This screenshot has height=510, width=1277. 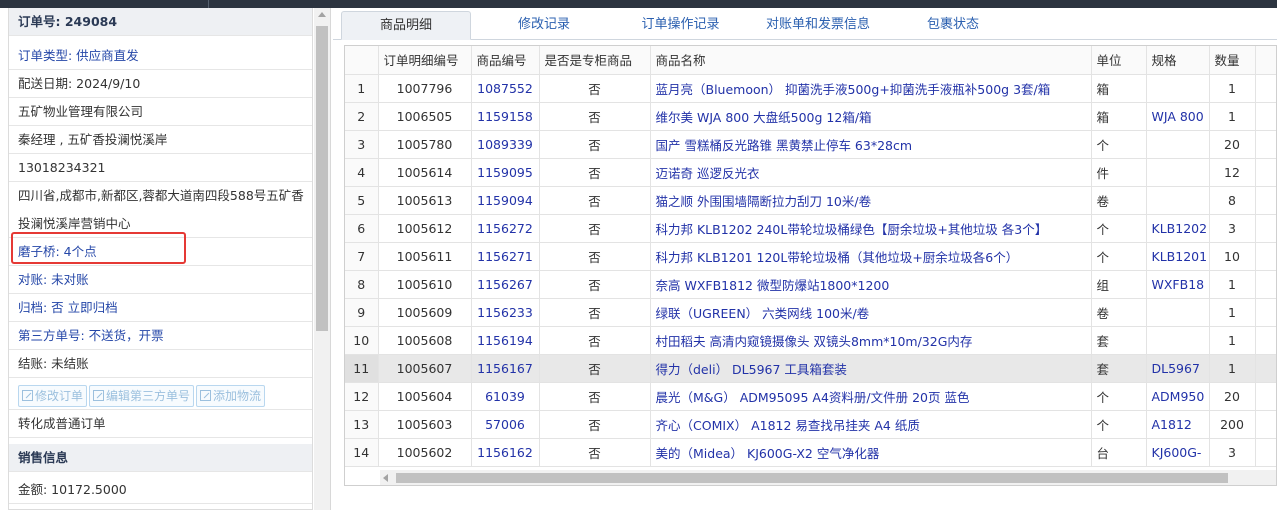 What do you see at coordinates (953, 25) in the screenshot?
I see `tab-package-status: 包裹状态` at bounding box center [953, 25].